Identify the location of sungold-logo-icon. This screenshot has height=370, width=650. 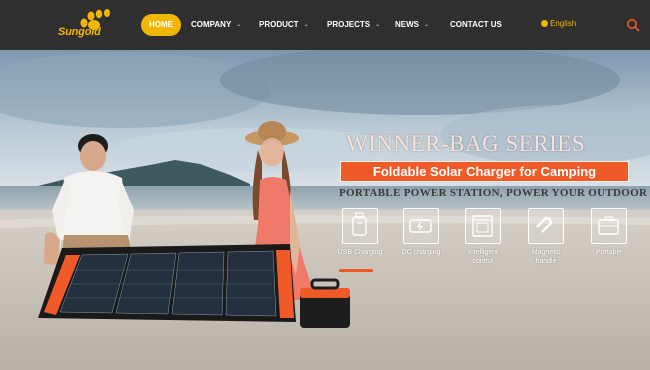
(95, 19).